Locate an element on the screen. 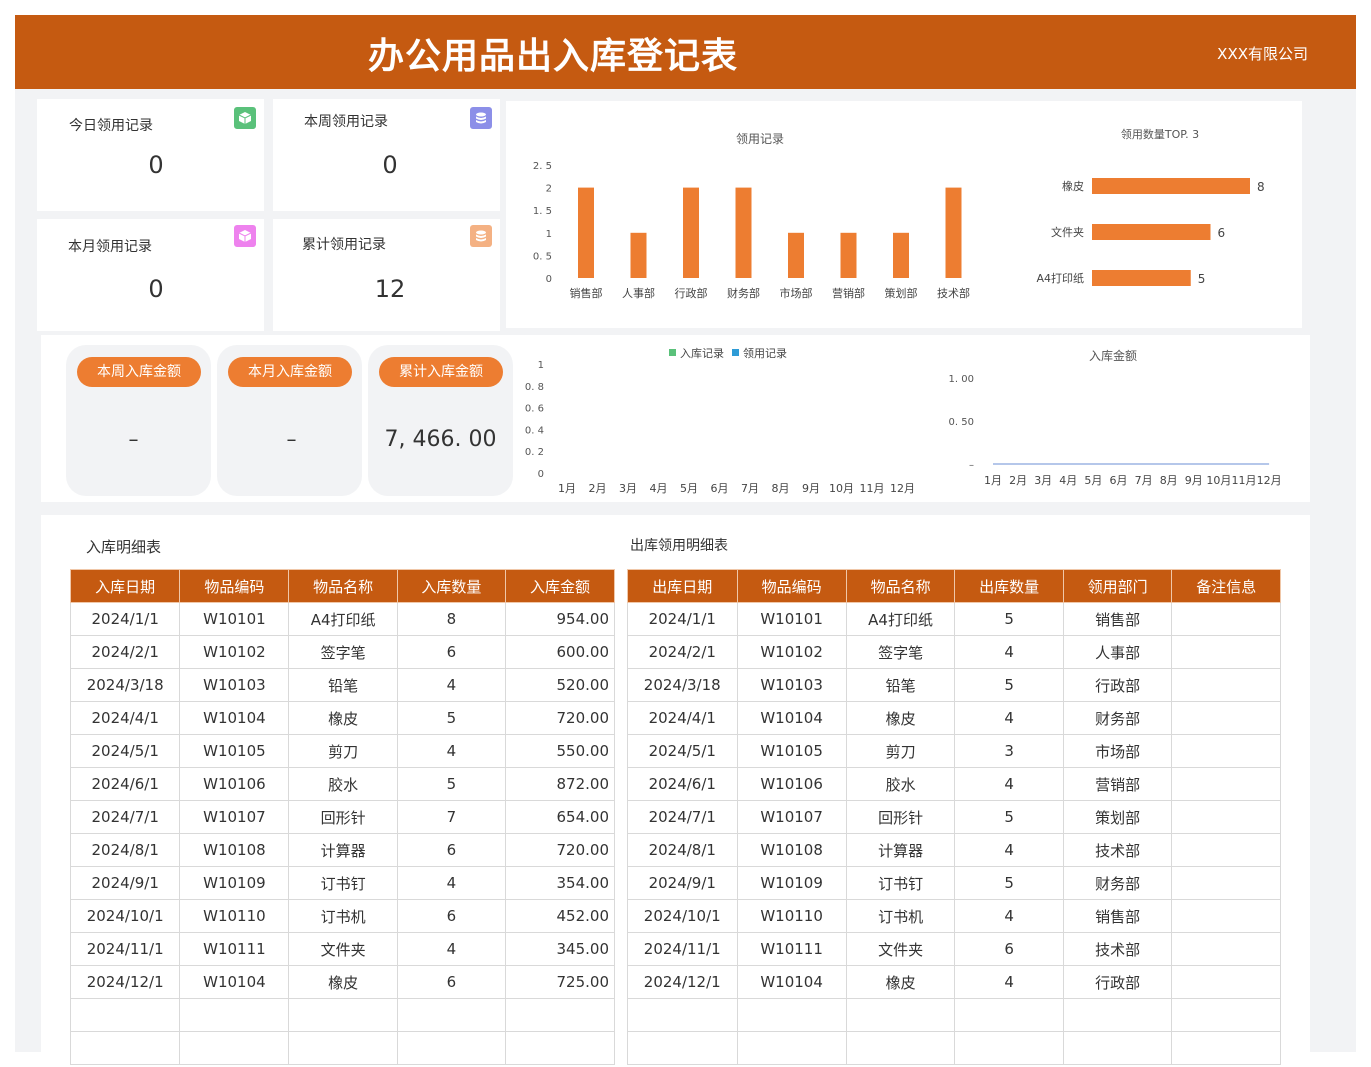 The image size is (1371, 1067). table-cell: W10111 is located at coordinates (234, 949).